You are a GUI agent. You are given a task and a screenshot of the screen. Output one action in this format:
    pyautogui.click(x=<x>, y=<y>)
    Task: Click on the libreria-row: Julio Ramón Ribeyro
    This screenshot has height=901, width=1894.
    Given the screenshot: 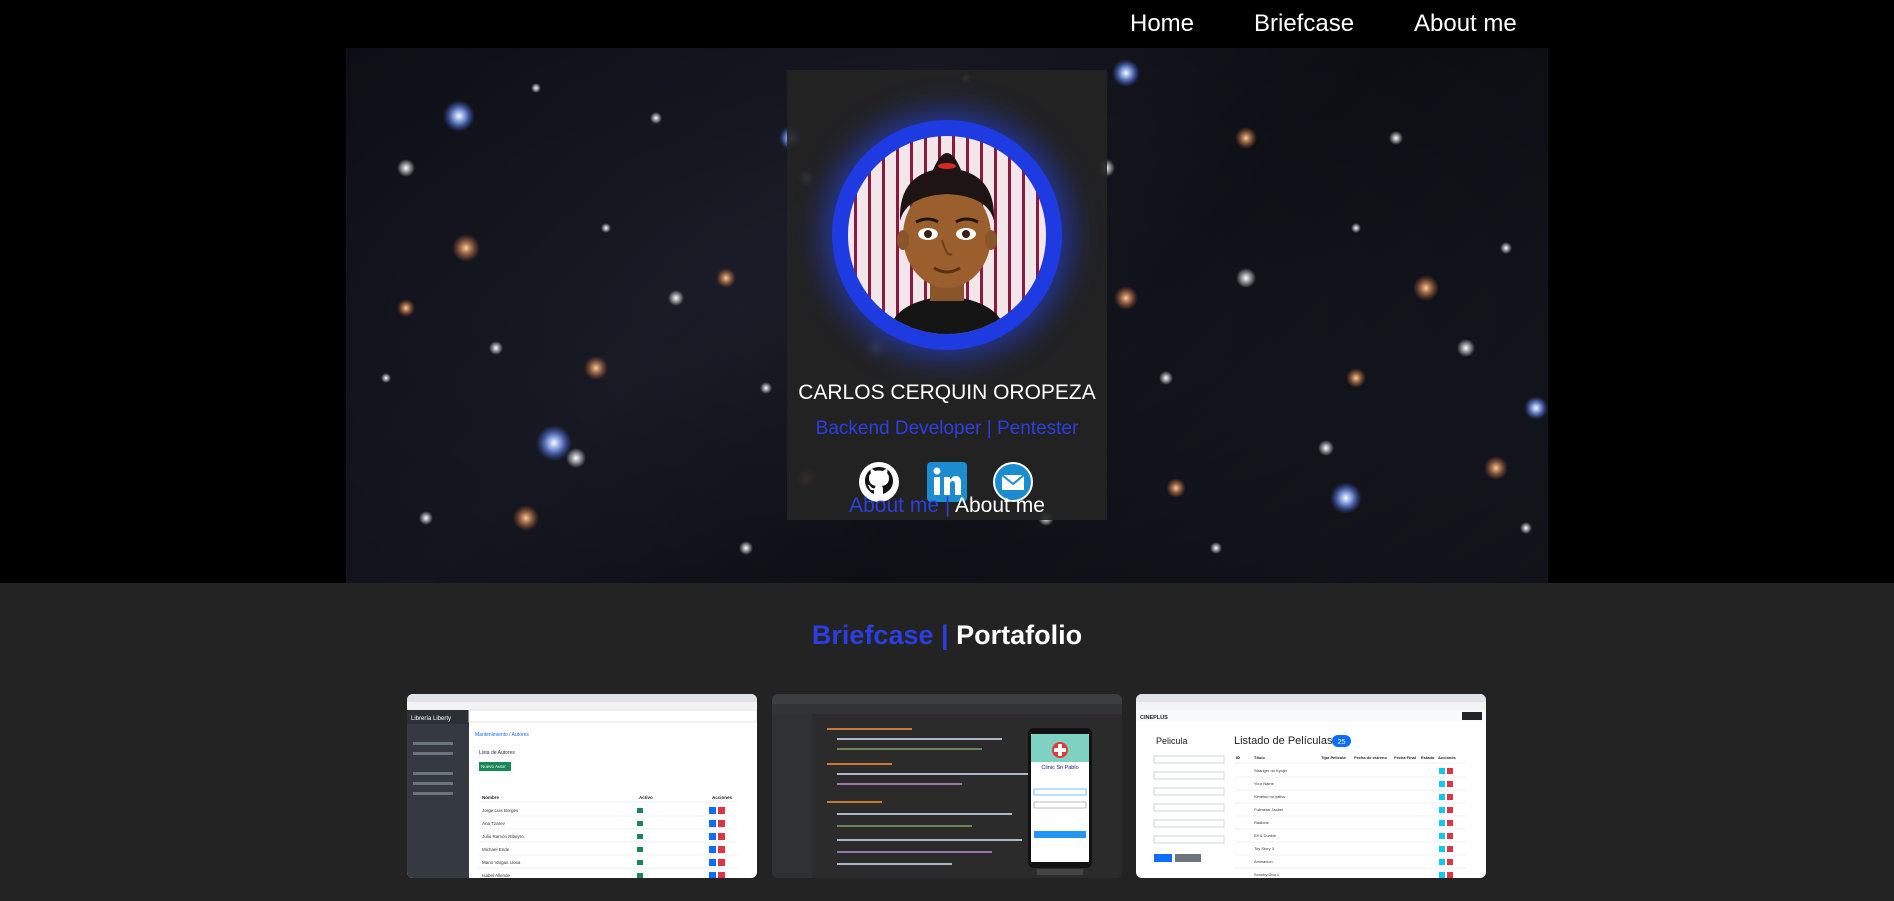 What is the action you would take?
    pyautogui.click(x=503, y=836)
    